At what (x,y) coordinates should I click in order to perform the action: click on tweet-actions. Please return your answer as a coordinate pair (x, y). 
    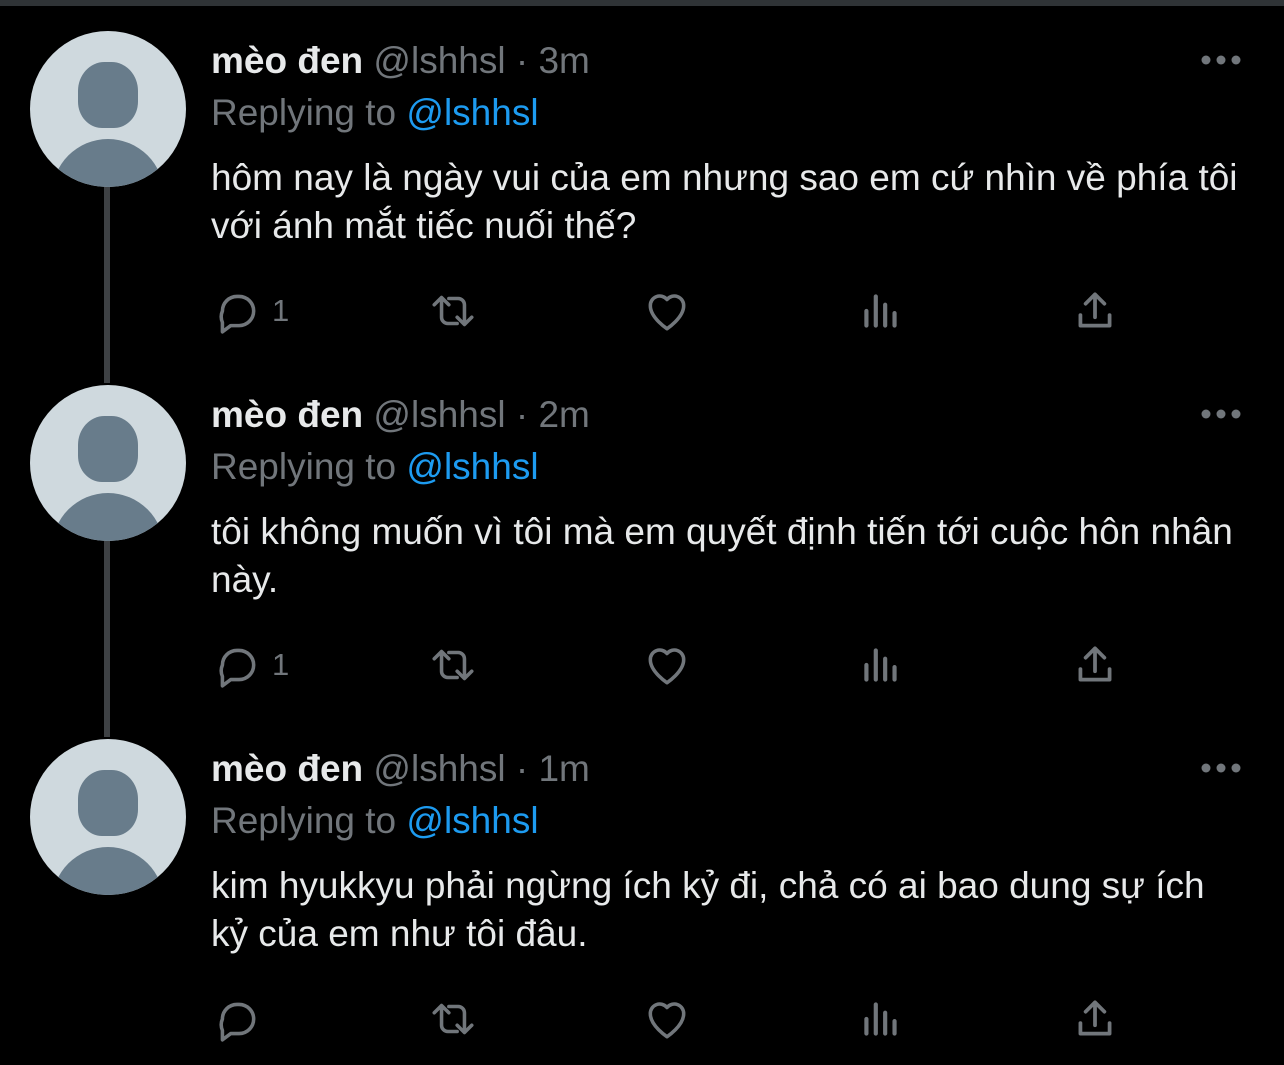
    Looking at the image, I should click on (642, 1019).